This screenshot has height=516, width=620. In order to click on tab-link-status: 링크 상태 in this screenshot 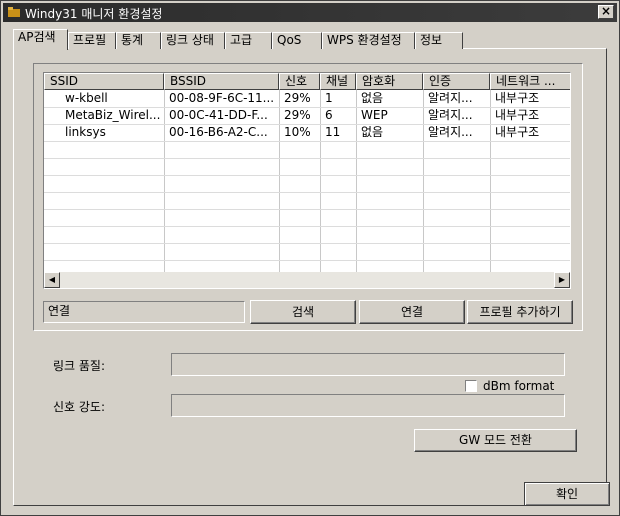, I will do `click(193, 40)`.